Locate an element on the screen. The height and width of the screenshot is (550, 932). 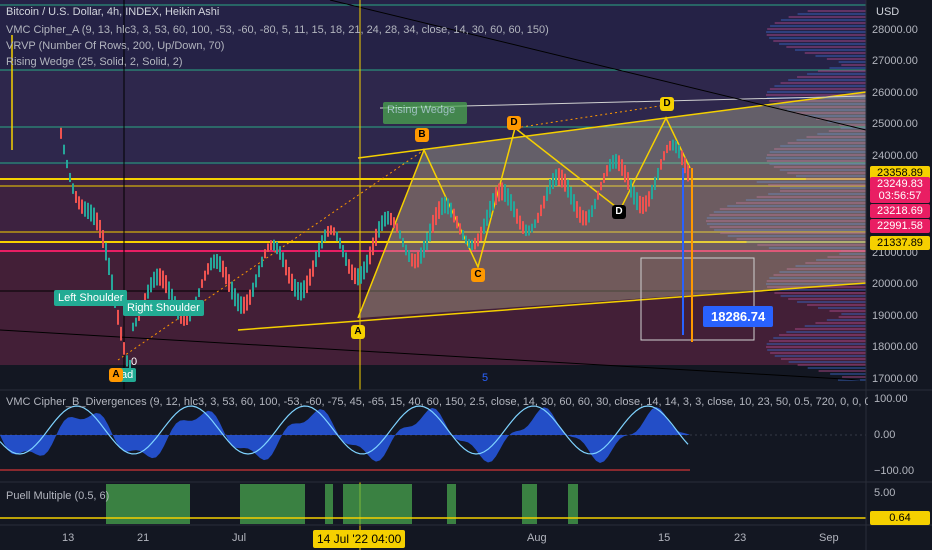
puell-badge: 0.64 is located at coordinates (900, 518).